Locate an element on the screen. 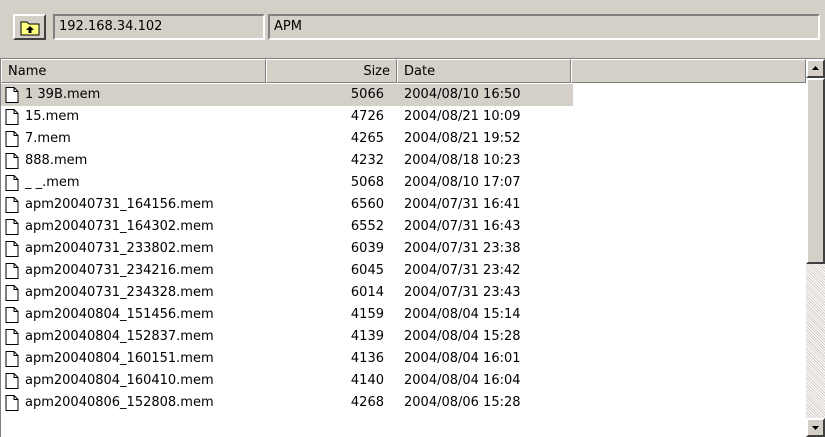 The width and height of the screenshot is (825, 437). file-row: 7.mem 4265 2004/08/21 19:52 is located at coordinates (403, 139).